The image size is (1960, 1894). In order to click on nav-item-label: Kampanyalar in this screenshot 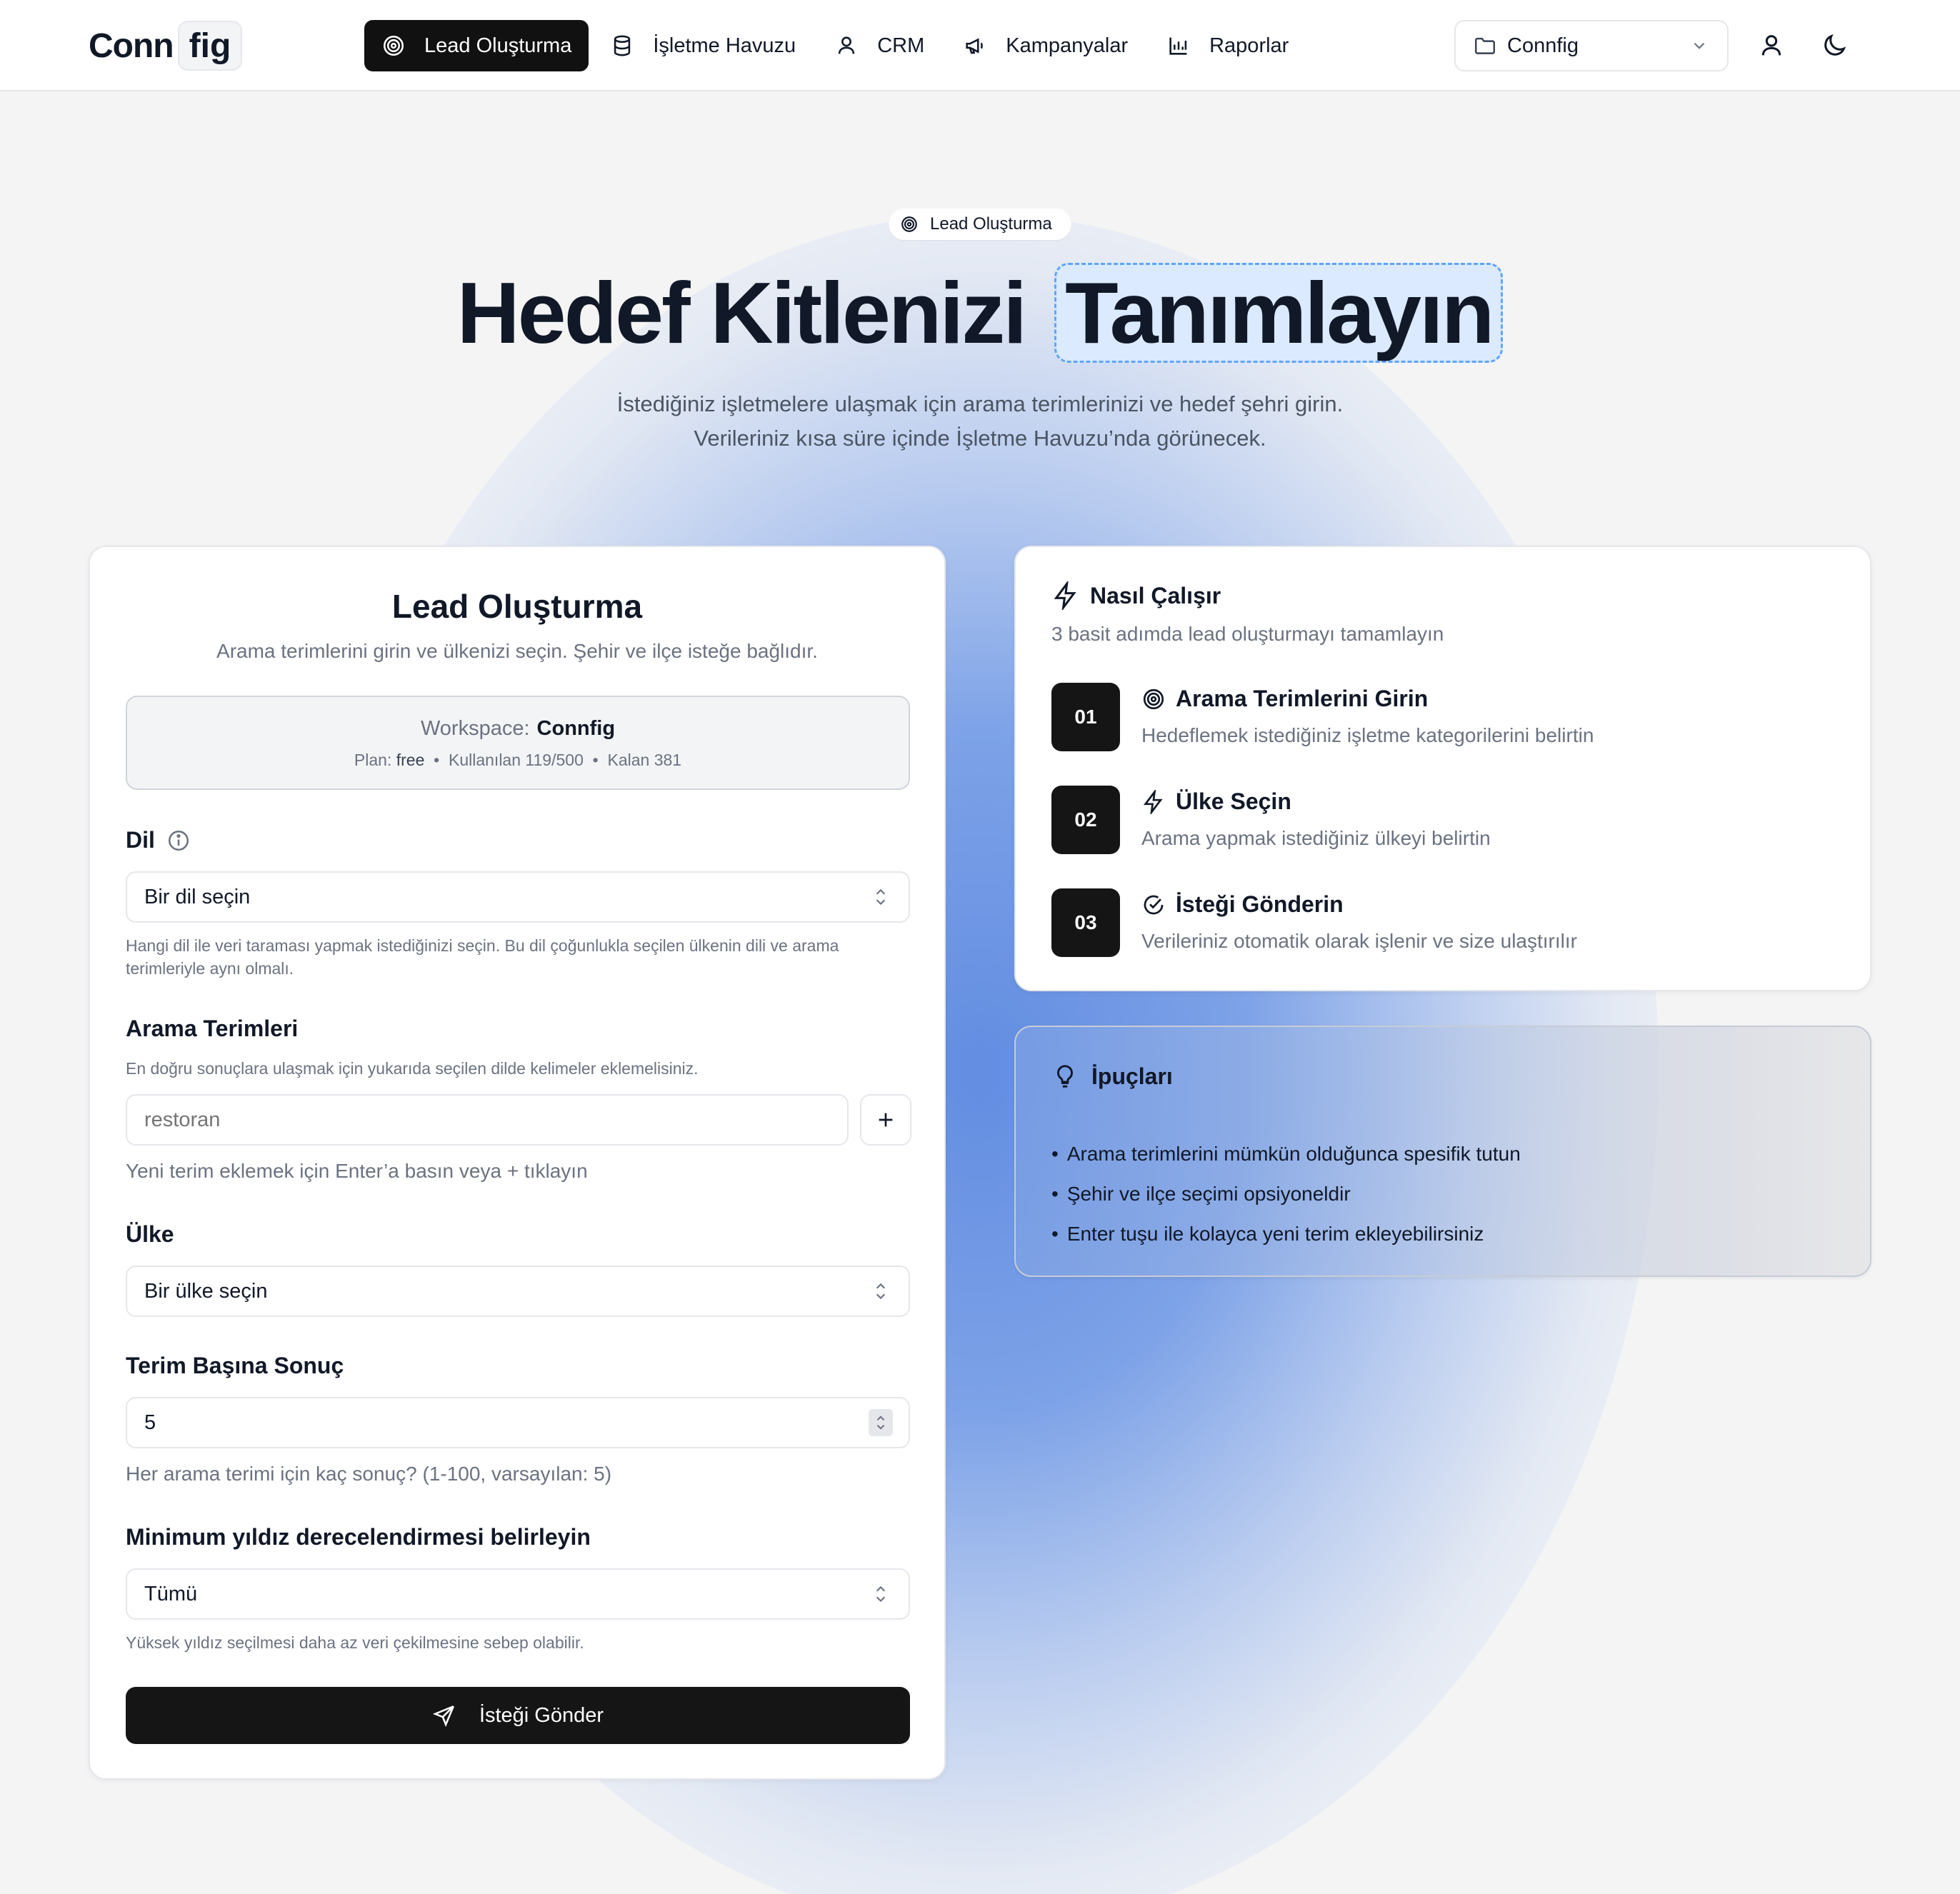, I will do `click(1067, 45)`.